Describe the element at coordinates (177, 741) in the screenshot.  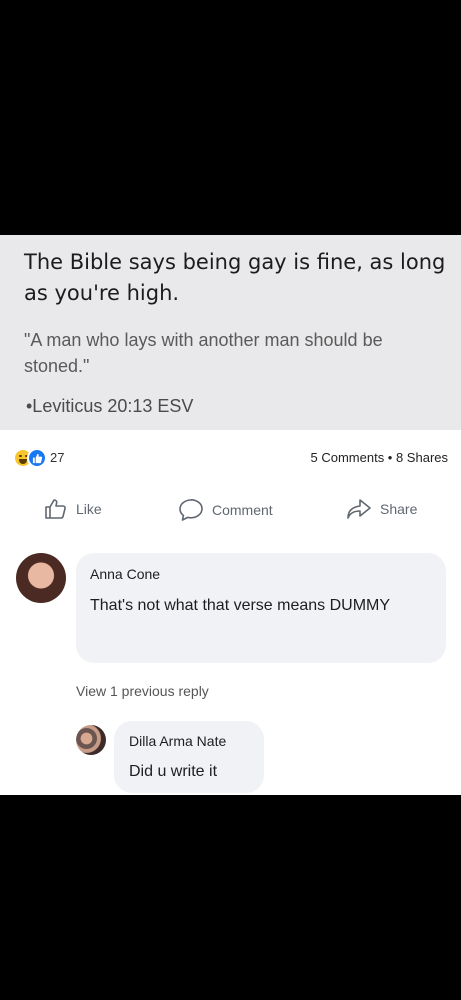
I see `comment-author: Dilla Arma Nate` at that location.